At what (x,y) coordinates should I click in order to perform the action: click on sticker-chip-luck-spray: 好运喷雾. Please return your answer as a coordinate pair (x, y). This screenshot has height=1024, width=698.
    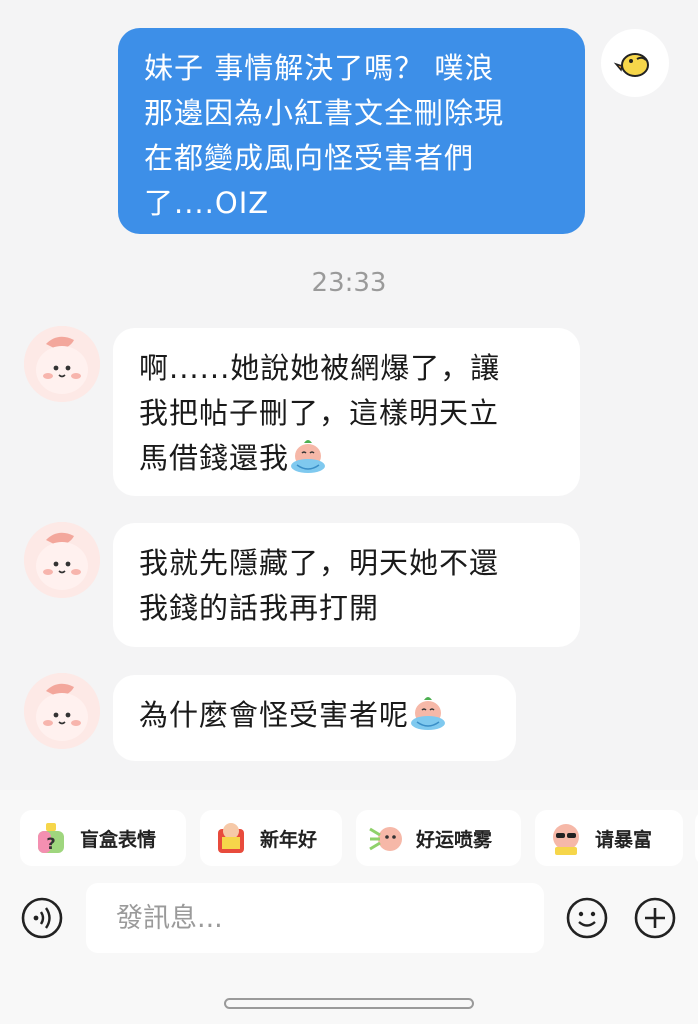
    Looking at the image, I should click on (438, 838).